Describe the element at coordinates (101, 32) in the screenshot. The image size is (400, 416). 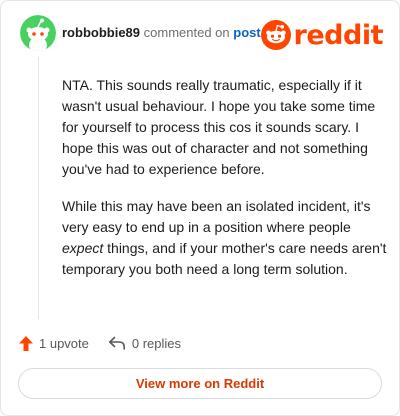
I see `username-link: robbobbie89` at that location.